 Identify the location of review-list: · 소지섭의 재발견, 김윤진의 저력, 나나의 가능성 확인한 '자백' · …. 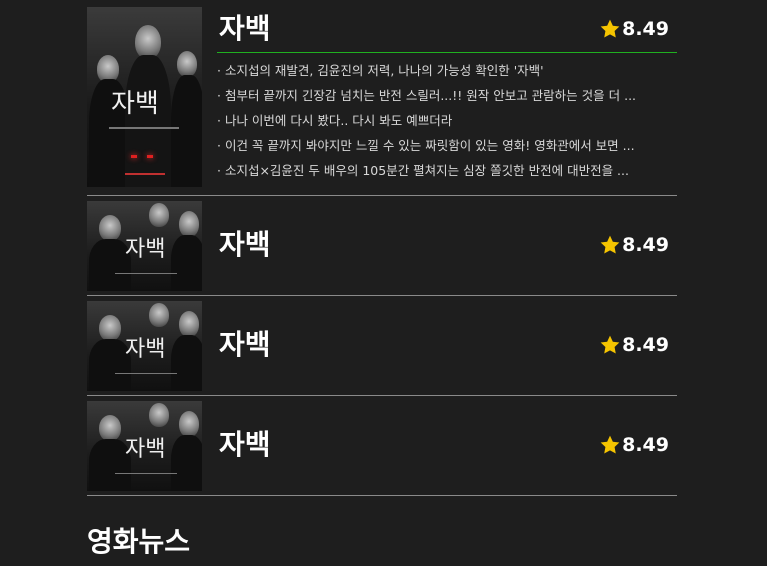
(447, 120).